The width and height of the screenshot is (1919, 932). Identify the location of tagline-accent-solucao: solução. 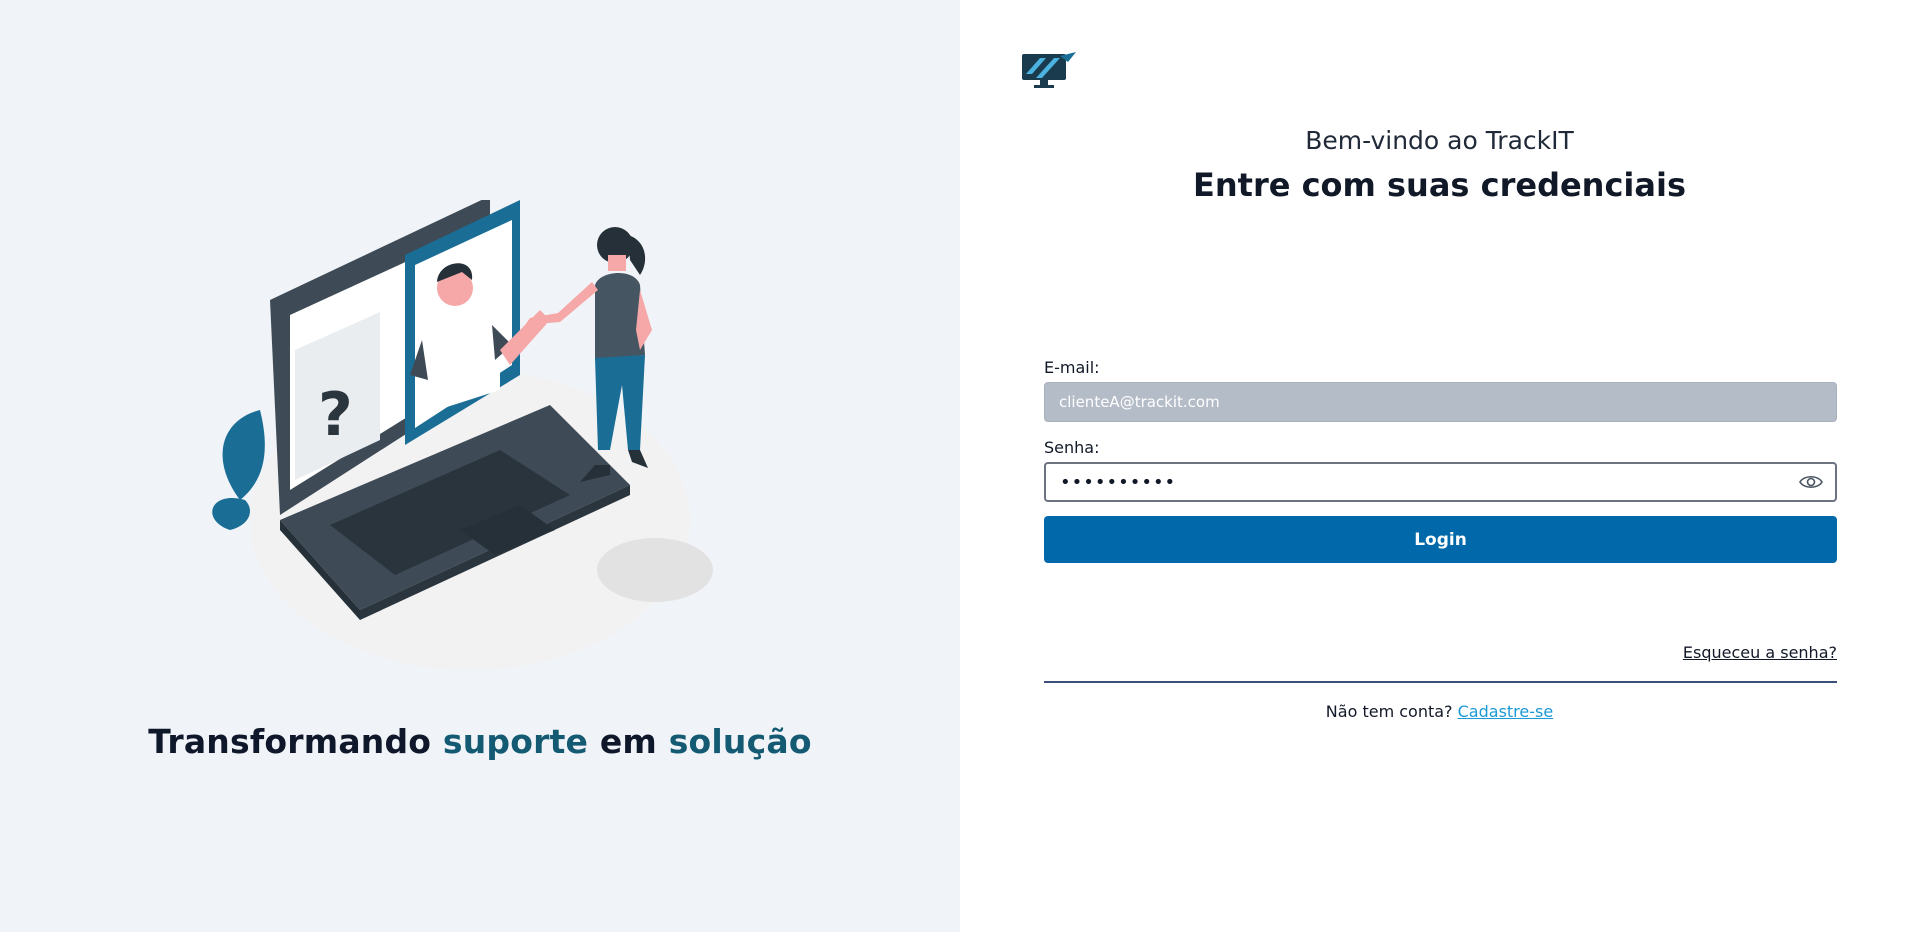
(740, 741).